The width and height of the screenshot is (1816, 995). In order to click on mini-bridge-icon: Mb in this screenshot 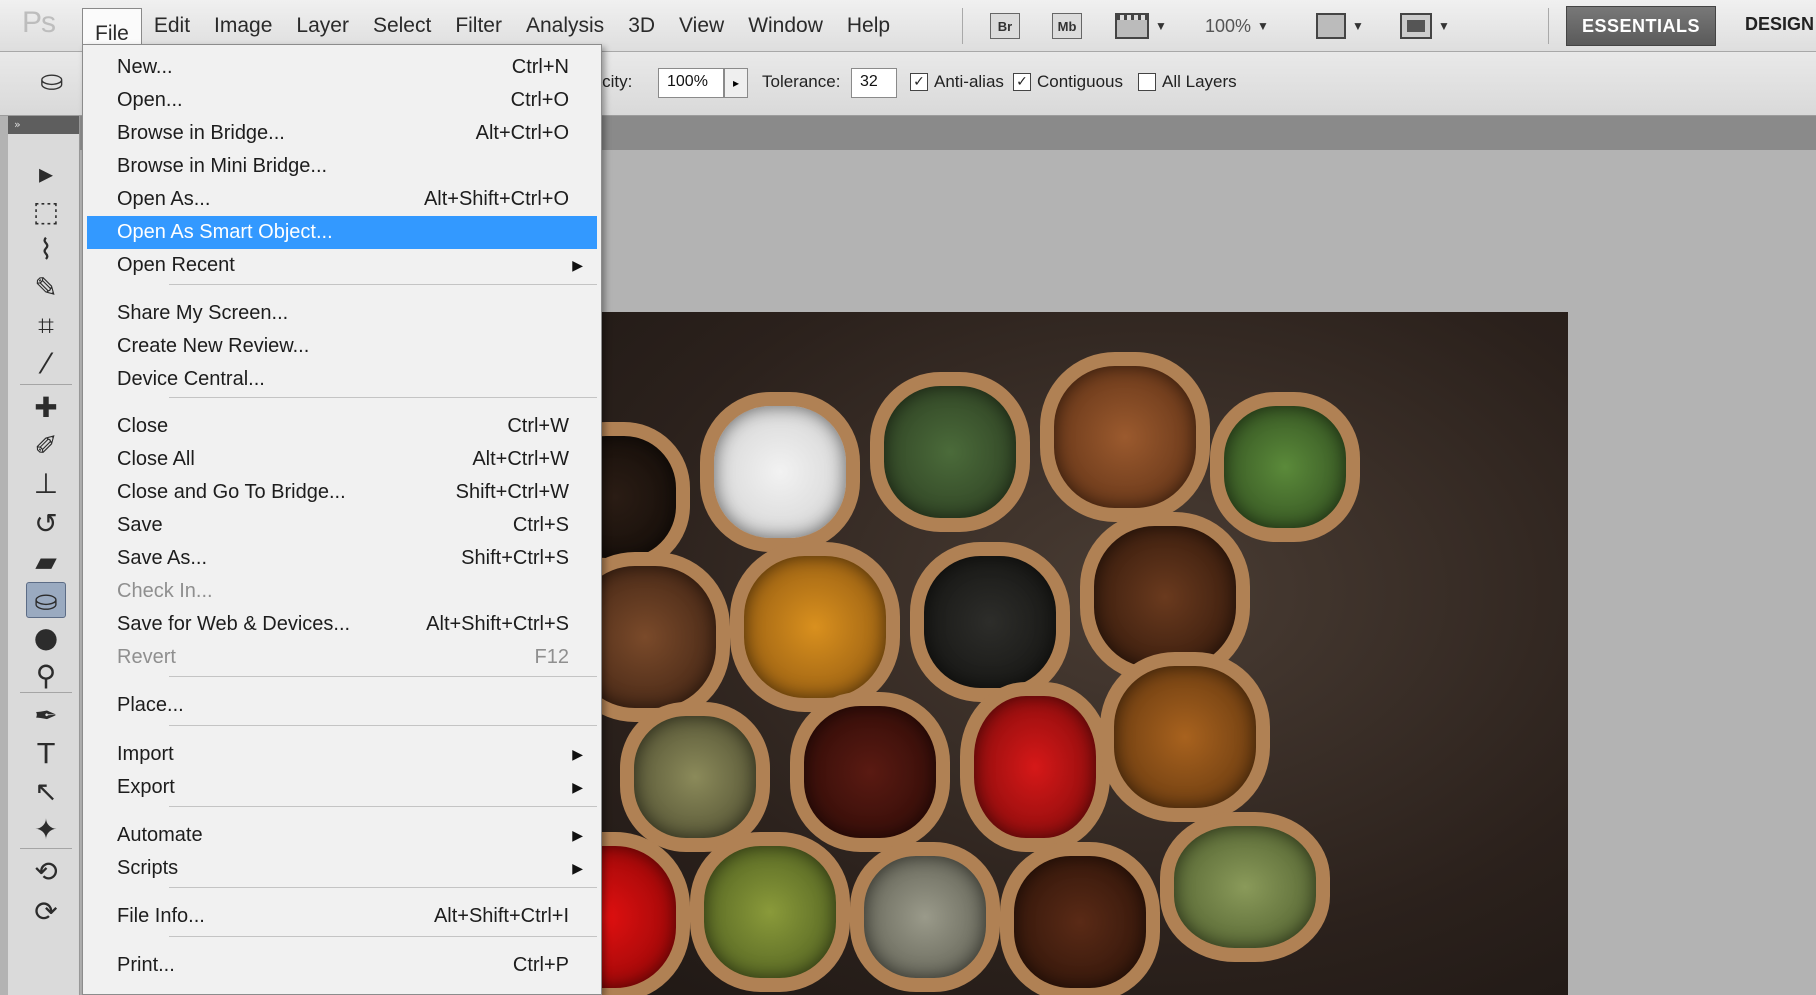, I will do `click(1067, 26)`.